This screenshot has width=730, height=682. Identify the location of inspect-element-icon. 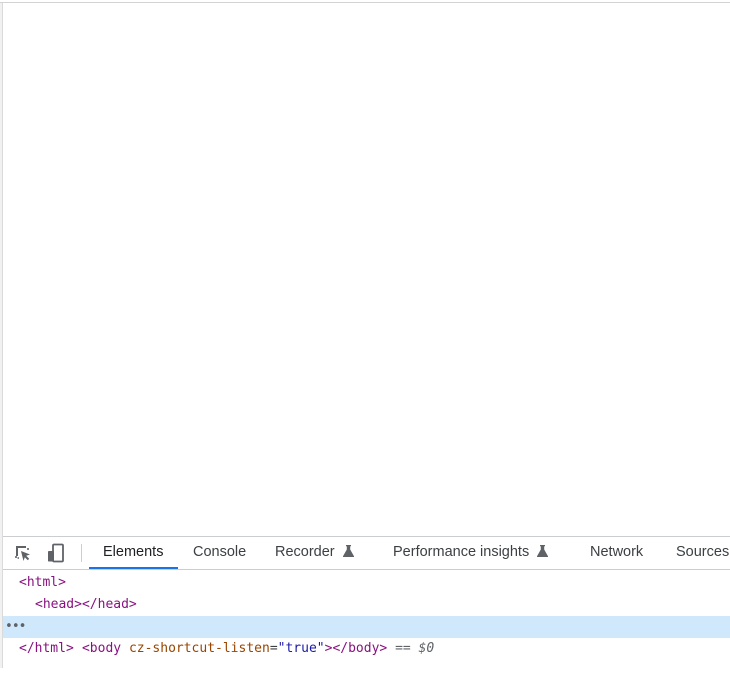
(23, 553).